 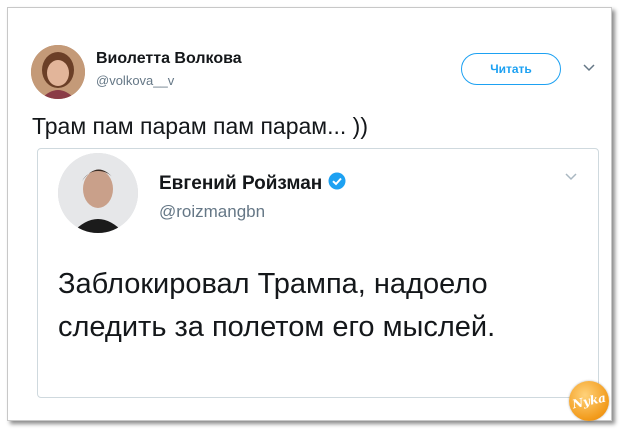 What do you see at coordinates (200, 126) in the screenshot?
I see `tweet-text: Трам пам парам пам парам... ))` at bounding box center [200, 126].